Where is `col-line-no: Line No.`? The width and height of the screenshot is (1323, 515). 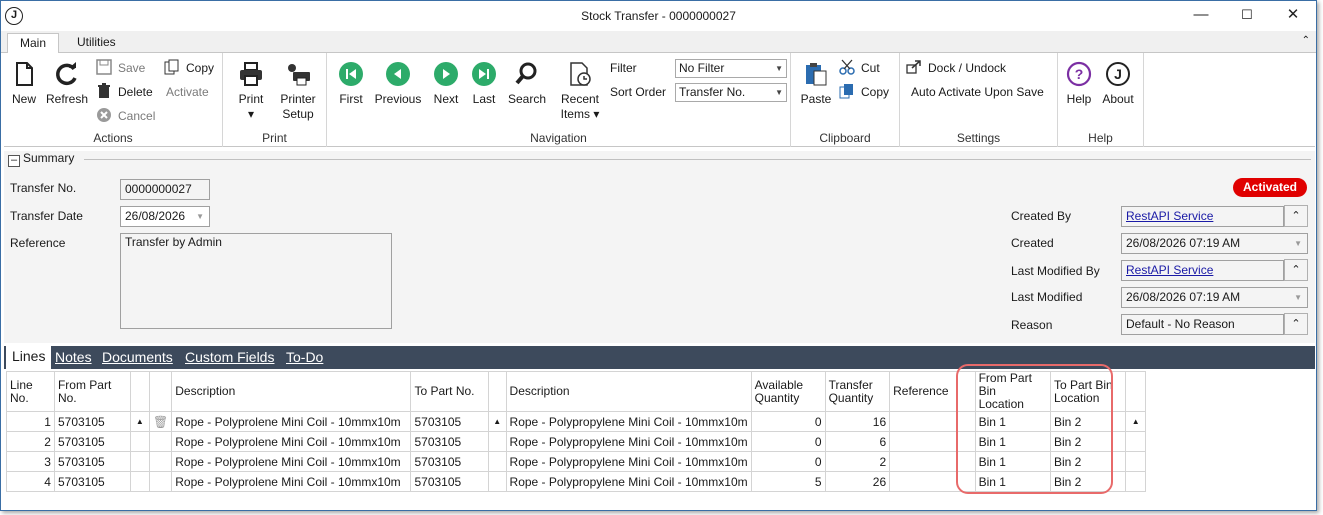 col-line-no: Line No. is located at coordinates (30, 391).